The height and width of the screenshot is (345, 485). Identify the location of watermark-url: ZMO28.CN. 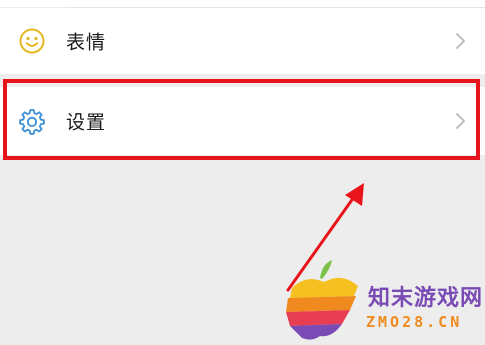
(414, 322).